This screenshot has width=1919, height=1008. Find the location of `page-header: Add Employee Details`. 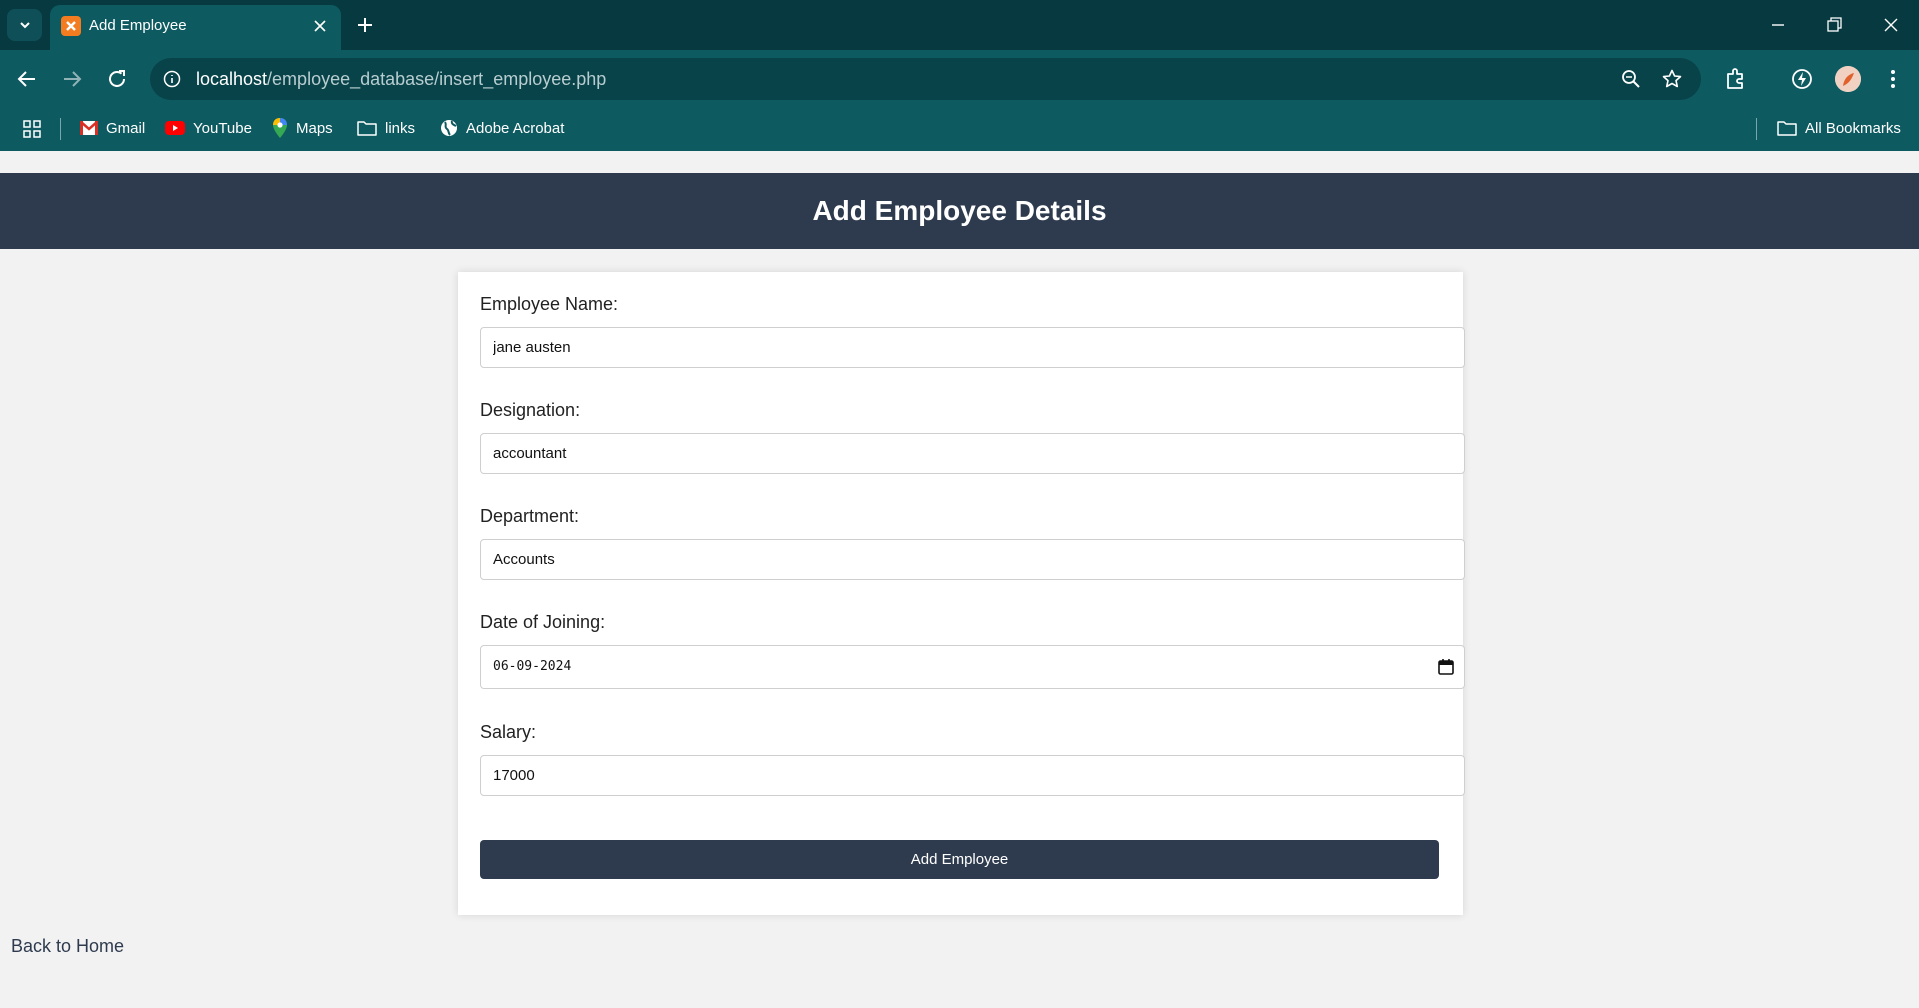

page-header: Add Employee Details is located at coordinates (959, 211).